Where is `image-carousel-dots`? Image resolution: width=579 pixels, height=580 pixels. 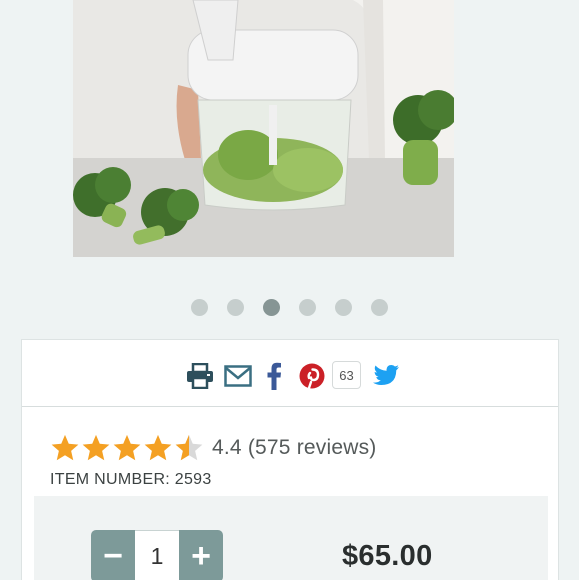
image-carousel-dots is located at coordinates (289, 308).